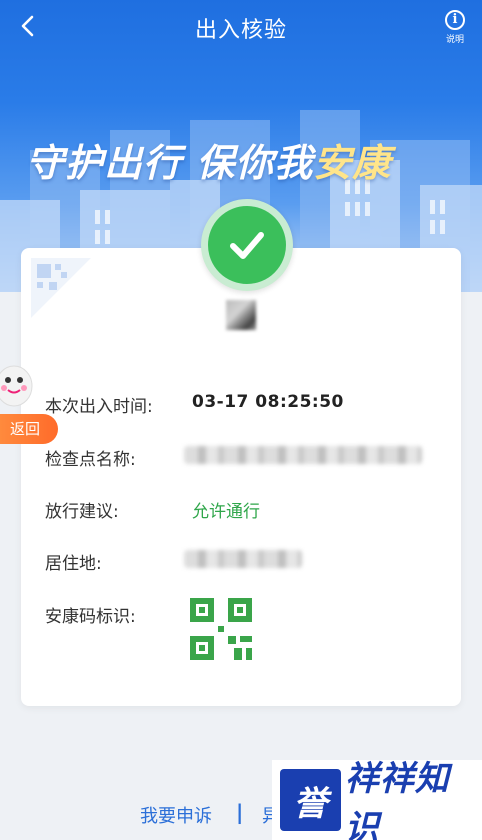  I want to click on watermark-logo: 誉, so click(310, 800).